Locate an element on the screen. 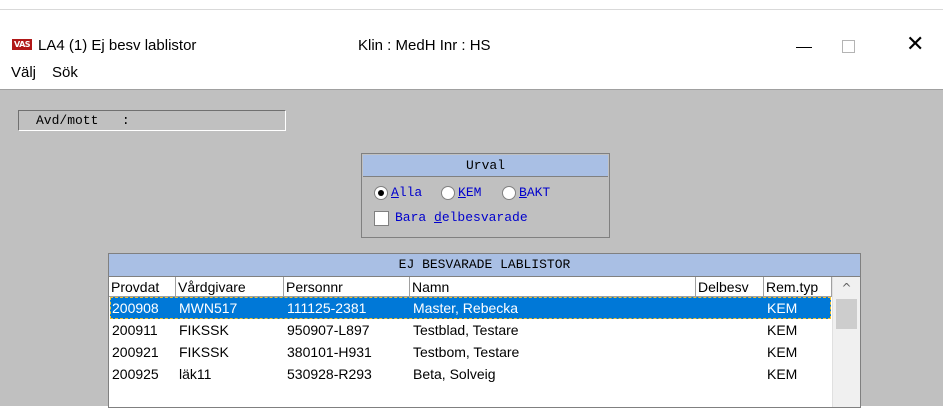  scroll-up-arrow-icon: ^ is located at coordinates (846, 288).